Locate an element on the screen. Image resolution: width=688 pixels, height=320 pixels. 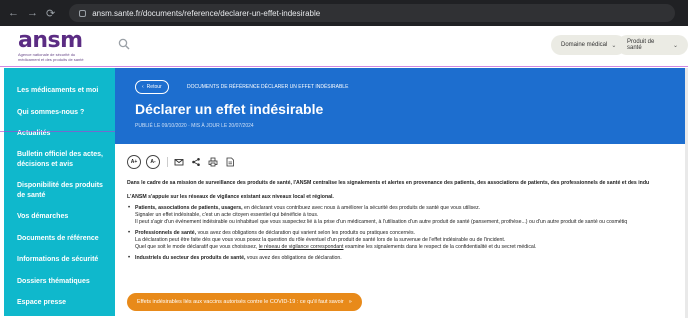
product-menu-button: Produit de santé ⌄ is located at coordinates (652, 45).